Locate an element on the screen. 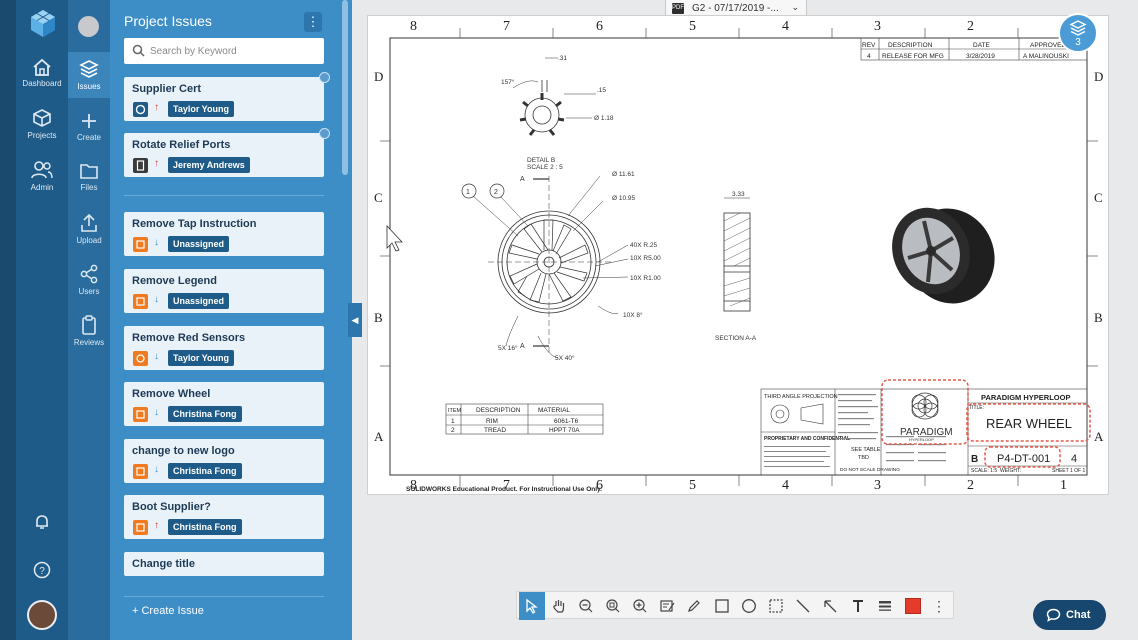  rail-users: Users is located at coordinates (89, 280).